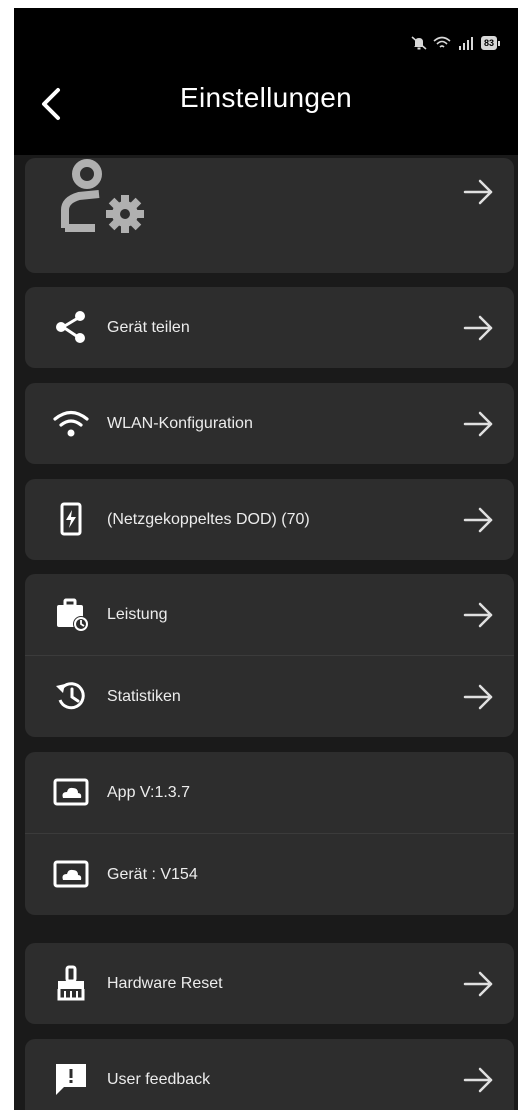  What do you see at coordinates (180, 423) in the screenshot?
I see `wlan-config-label: WLAN-Konfiguration` at bounding box center [180, 423].